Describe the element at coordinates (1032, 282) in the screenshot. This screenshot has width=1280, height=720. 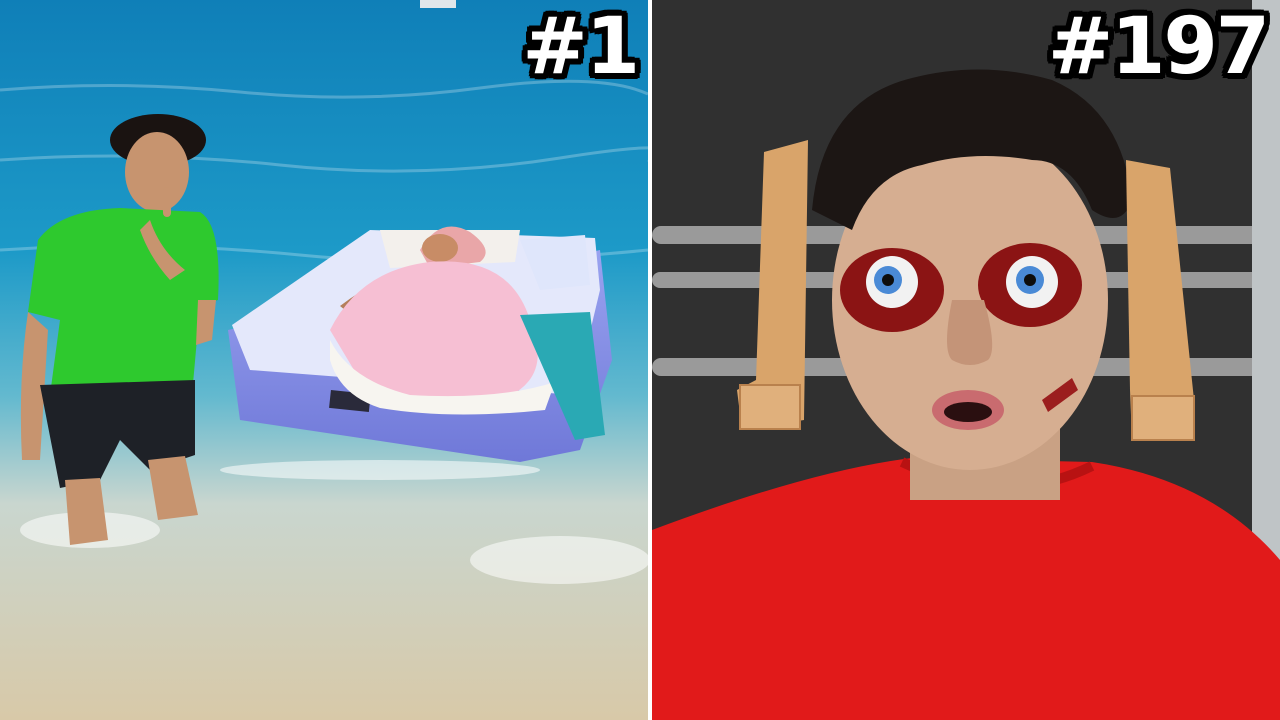
I see `eyeball-right` at that location.